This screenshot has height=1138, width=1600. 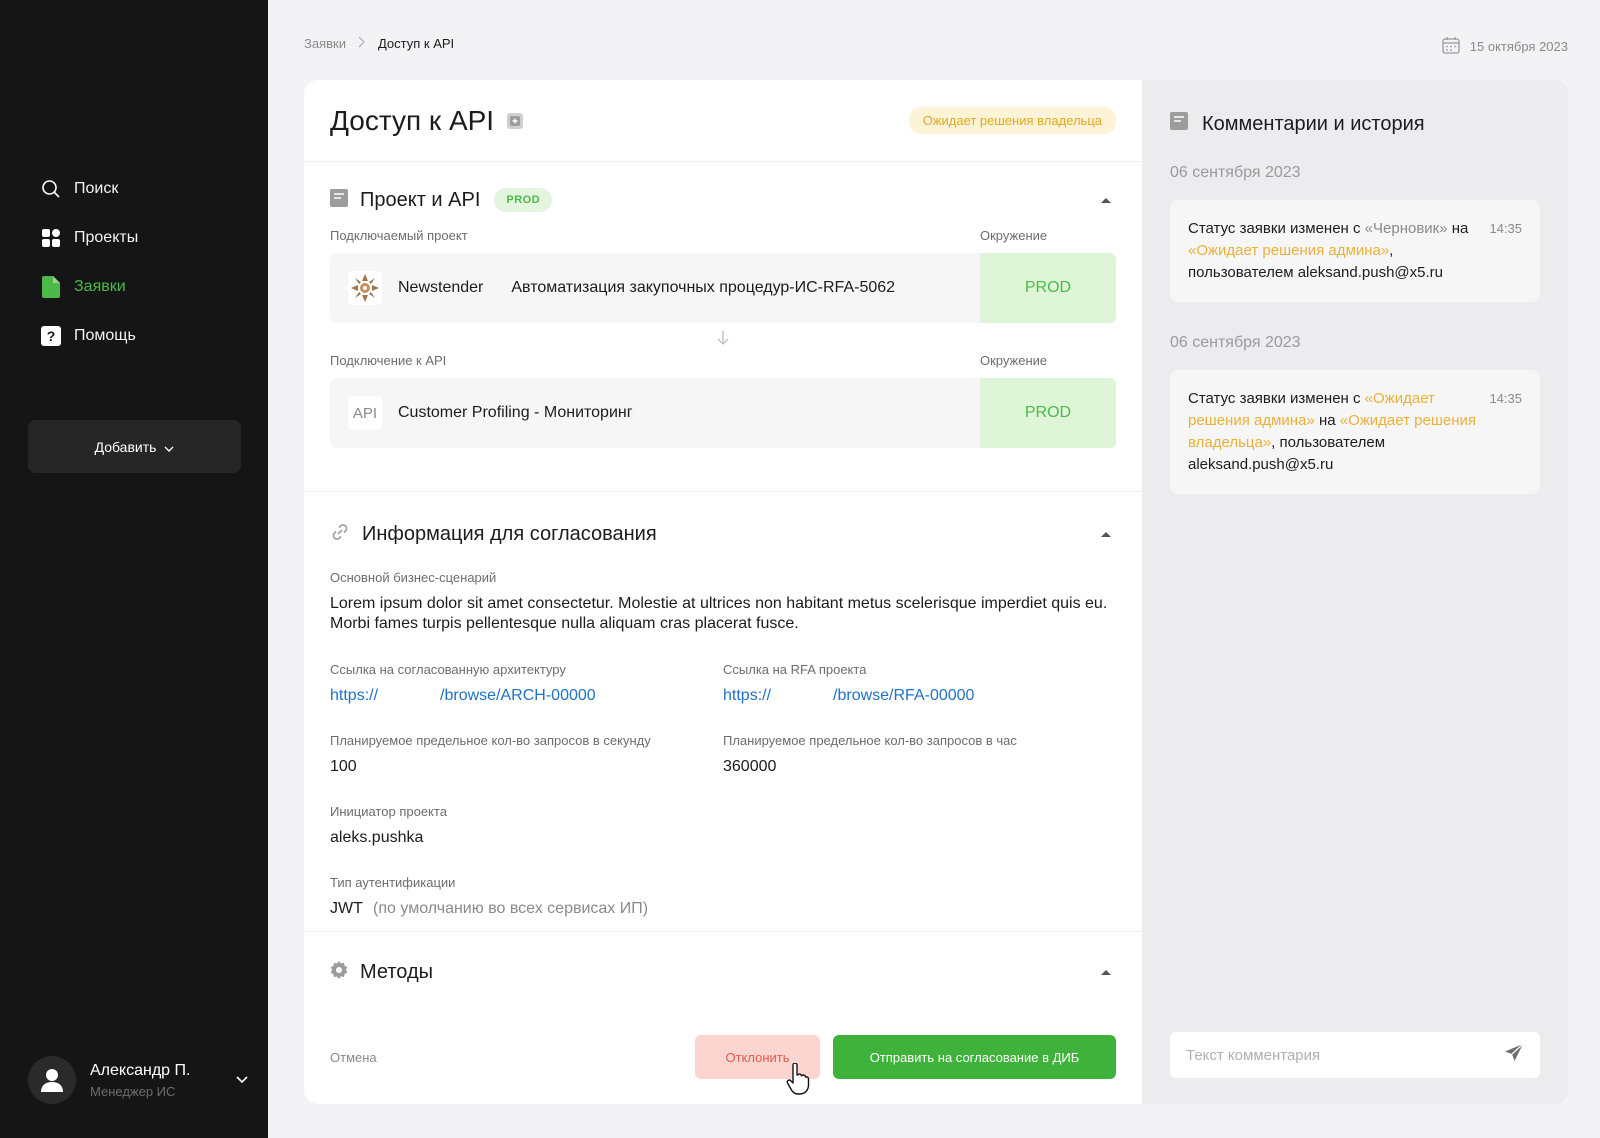 I want to click on project-label: Подключаемый проект, so click(x=399, y=235).